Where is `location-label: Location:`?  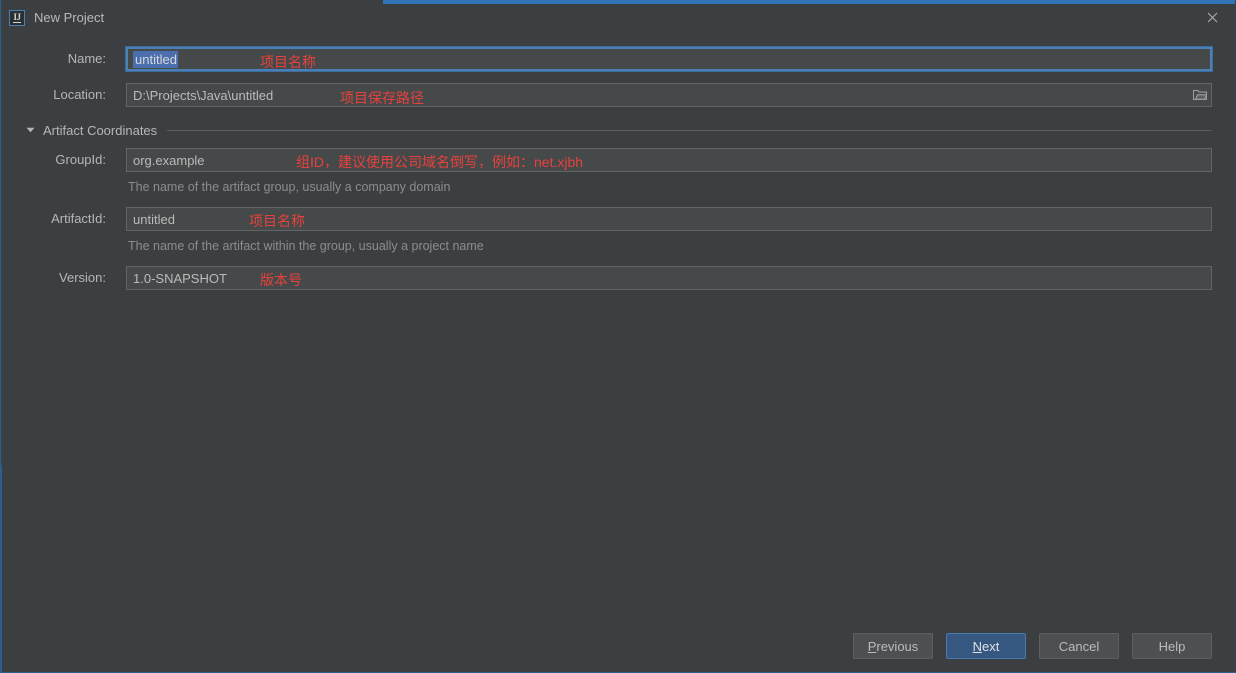 location-label: Location: is located at coordinates (79, 94).